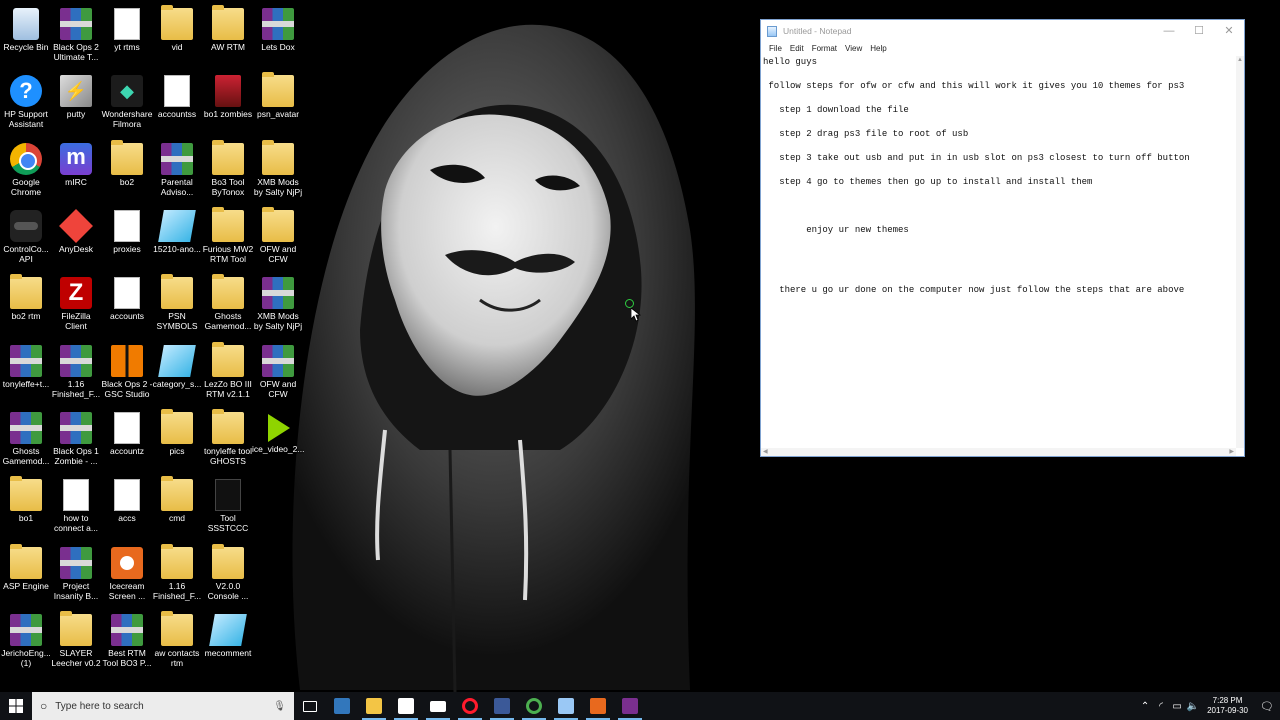 The height and width of the screenshot is (720, 1280). What do you see at coordinates (279, 706) in the screenshot?
I see `microphone-icon: 🎙` at bounding box center [279, 706].